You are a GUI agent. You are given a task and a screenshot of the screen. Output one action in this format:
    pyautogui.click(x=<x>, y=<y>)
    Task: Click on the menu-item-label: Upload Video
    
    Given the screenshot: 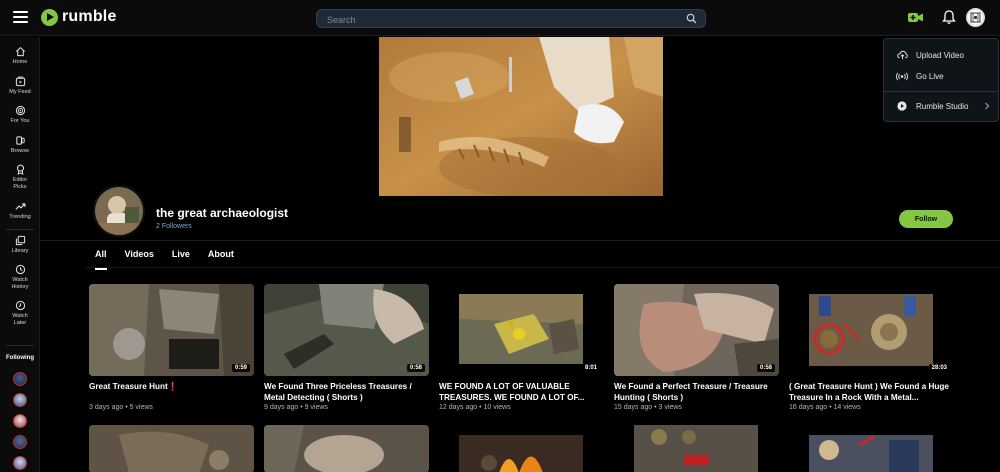 What is the action you would take?
    pyautogui.click(x=940, y=55)
    